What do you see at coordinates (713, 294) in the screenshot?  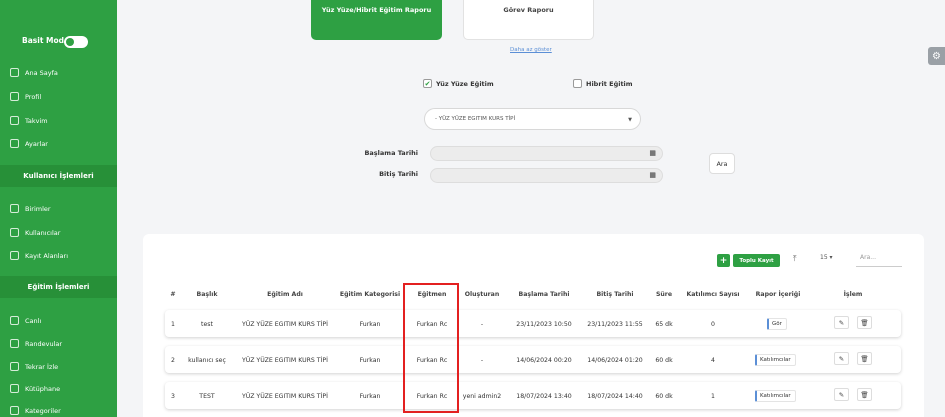 I see `col-header-katilimci: Katılımcı Sayısı` at bounding box center [713, 294].